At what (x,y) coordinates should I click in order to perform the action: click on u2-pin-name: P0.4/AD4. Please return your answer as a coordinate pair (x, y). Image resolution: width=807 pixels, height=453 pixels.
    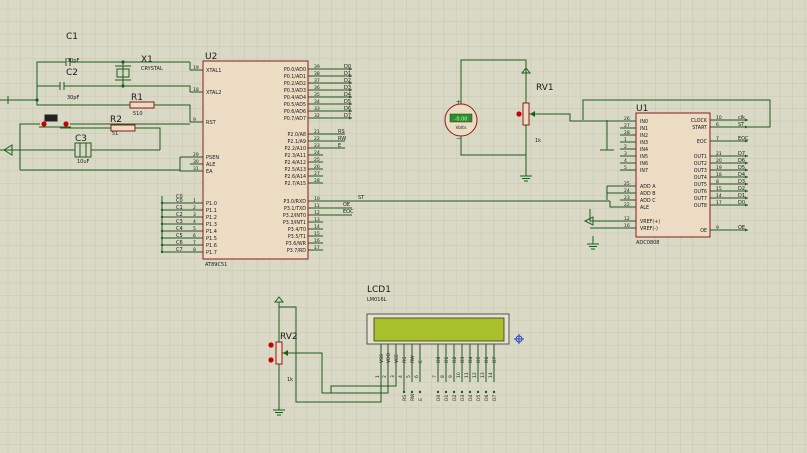
    Looking at the image, I should click on (295, 98).